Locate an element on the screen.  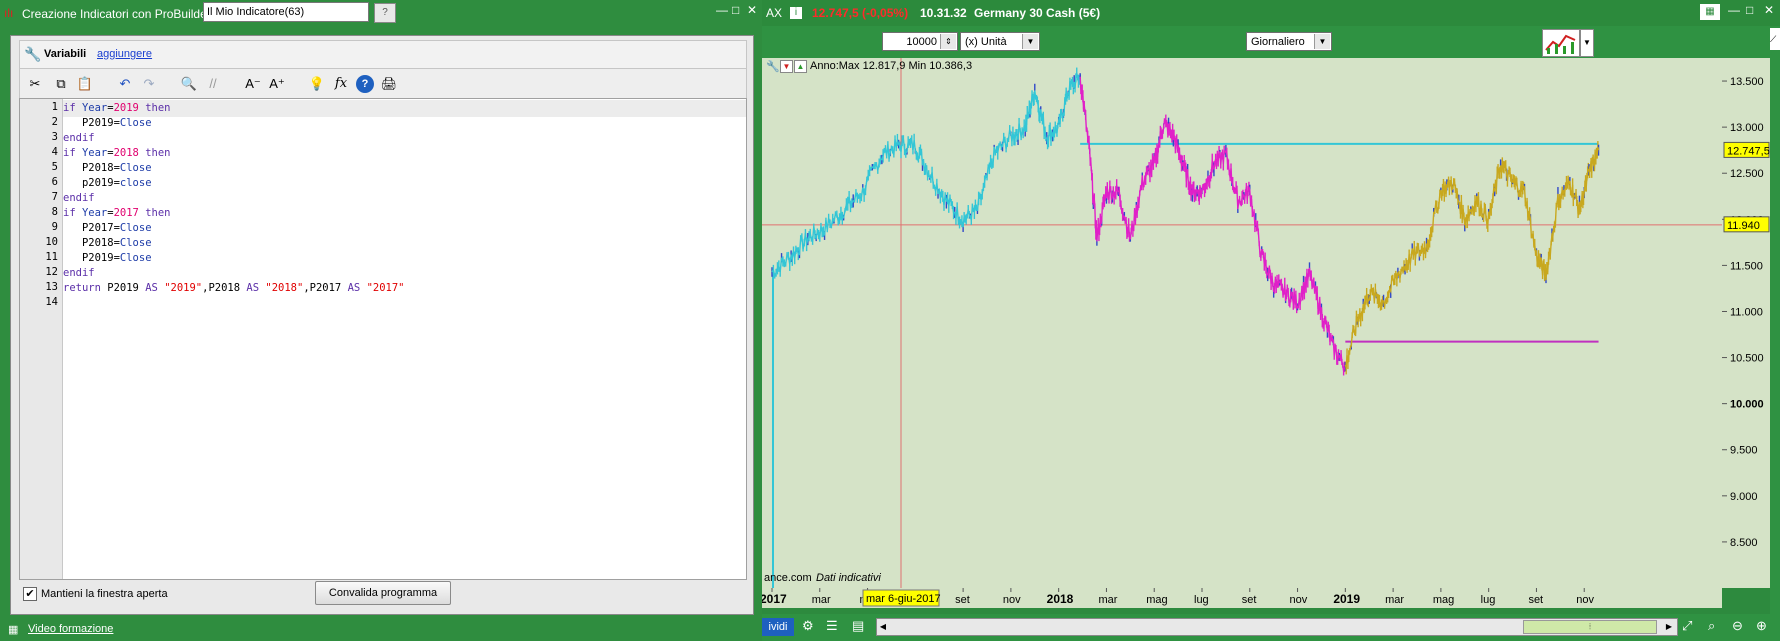
keep-open-checkbox: ✔ is located at coordinates (30, 594).